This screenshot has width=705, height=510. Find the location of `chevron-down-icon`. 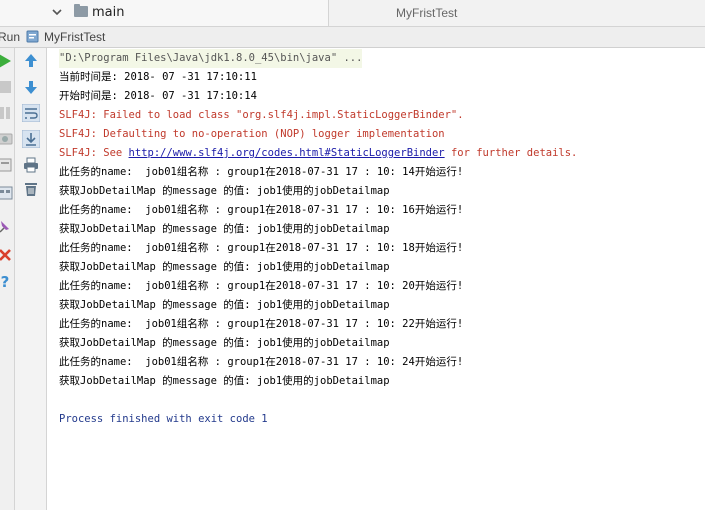

chevron-down-icon is located at coordinates (57, 12).